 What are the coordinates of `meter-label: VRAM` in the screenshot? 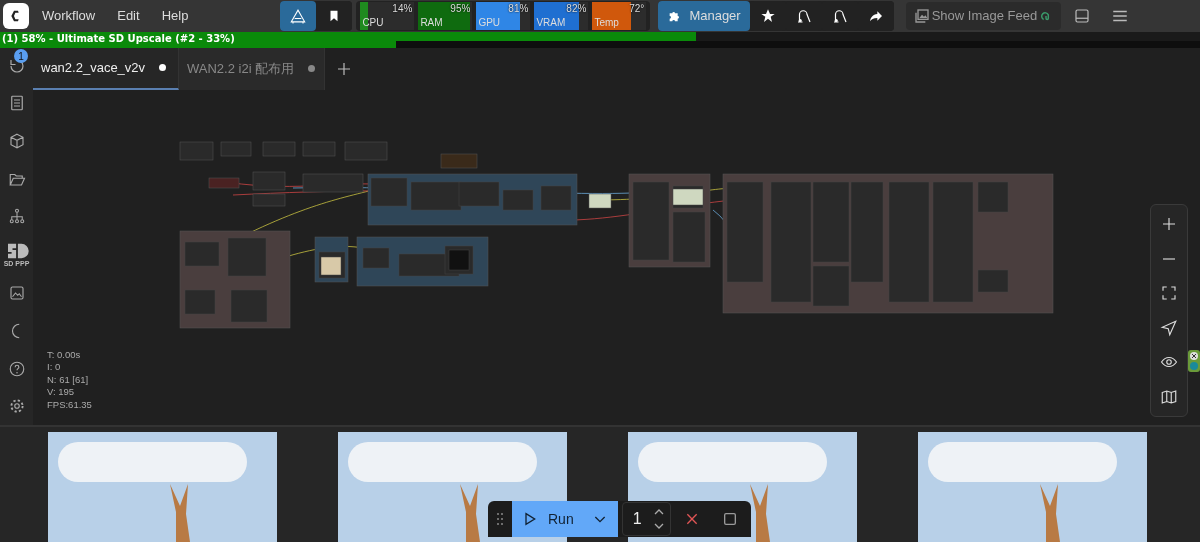 It's located at (551, 22).